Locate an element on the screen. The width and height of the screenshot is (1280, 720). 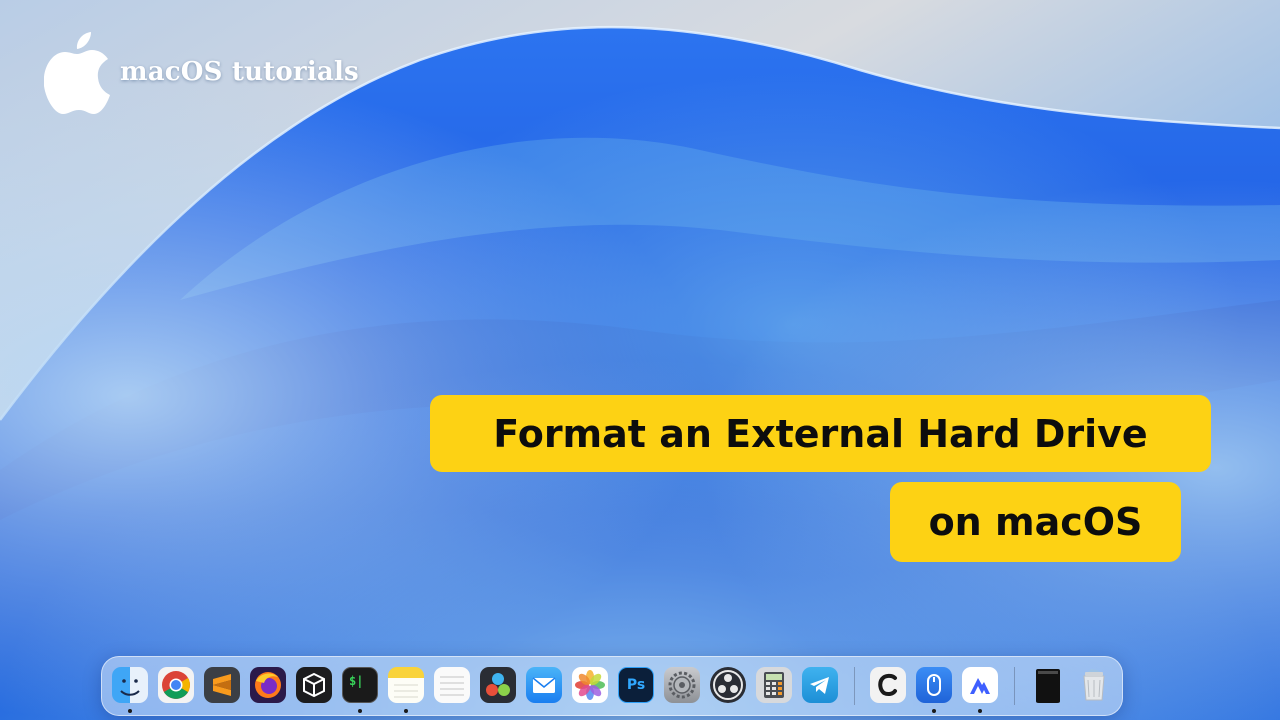
dock-item-reminders is located at coordinates (452, 685).